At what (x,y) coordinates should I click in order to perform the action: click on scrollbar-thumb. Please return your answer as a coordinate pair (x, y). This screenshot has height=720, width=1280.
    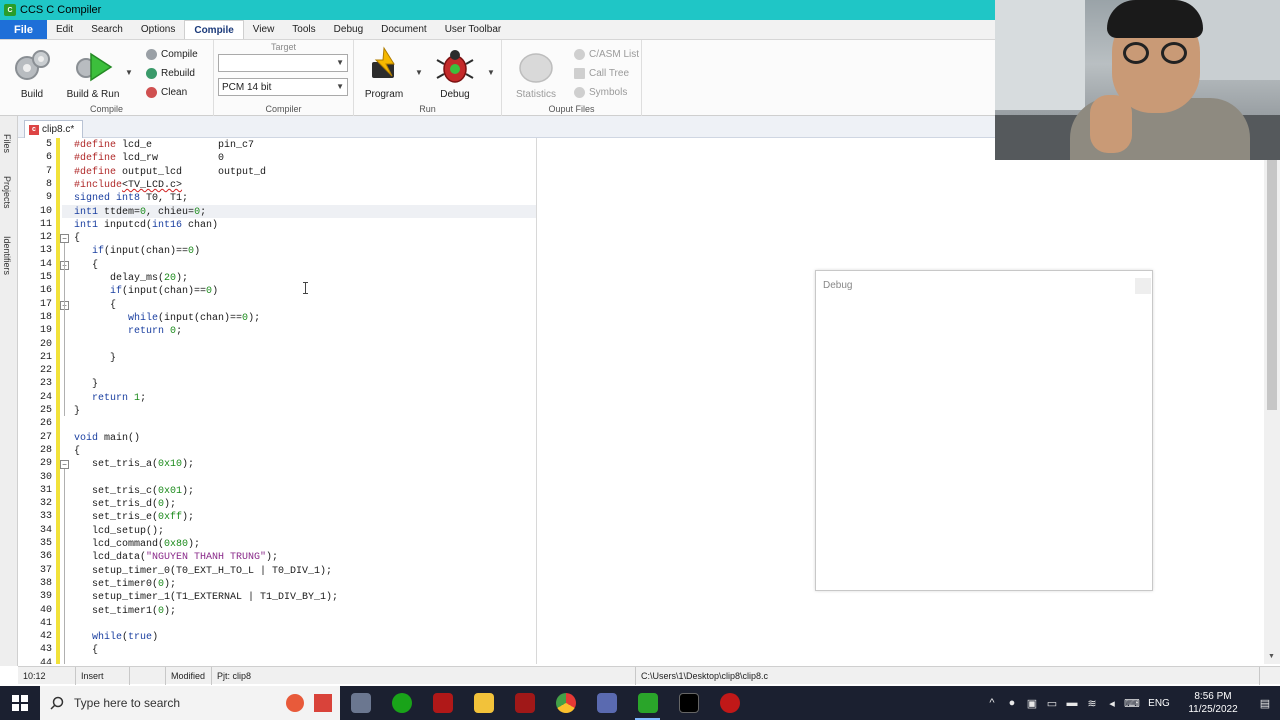
    Looking at the image, I should click on (1272, 285).